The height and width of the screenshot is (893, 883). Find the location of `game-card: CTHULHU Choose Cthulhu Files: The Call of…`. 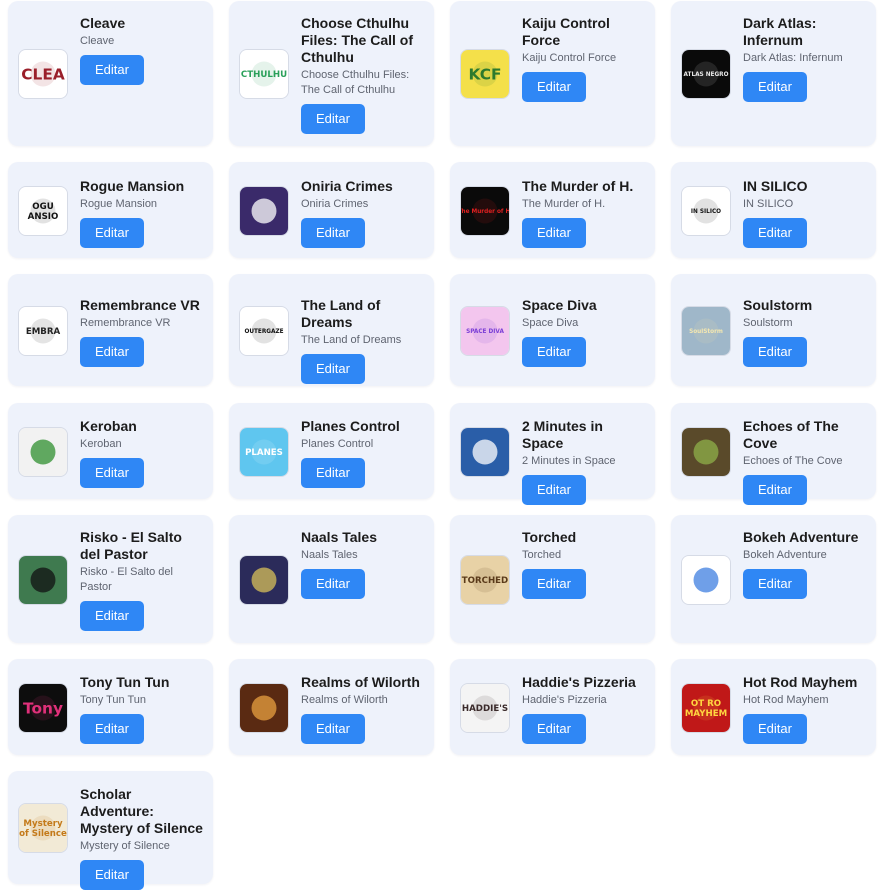

game-card: CTHULHU Choose Cthulhu Files: The Call of… is located at coordinates (331, 73).